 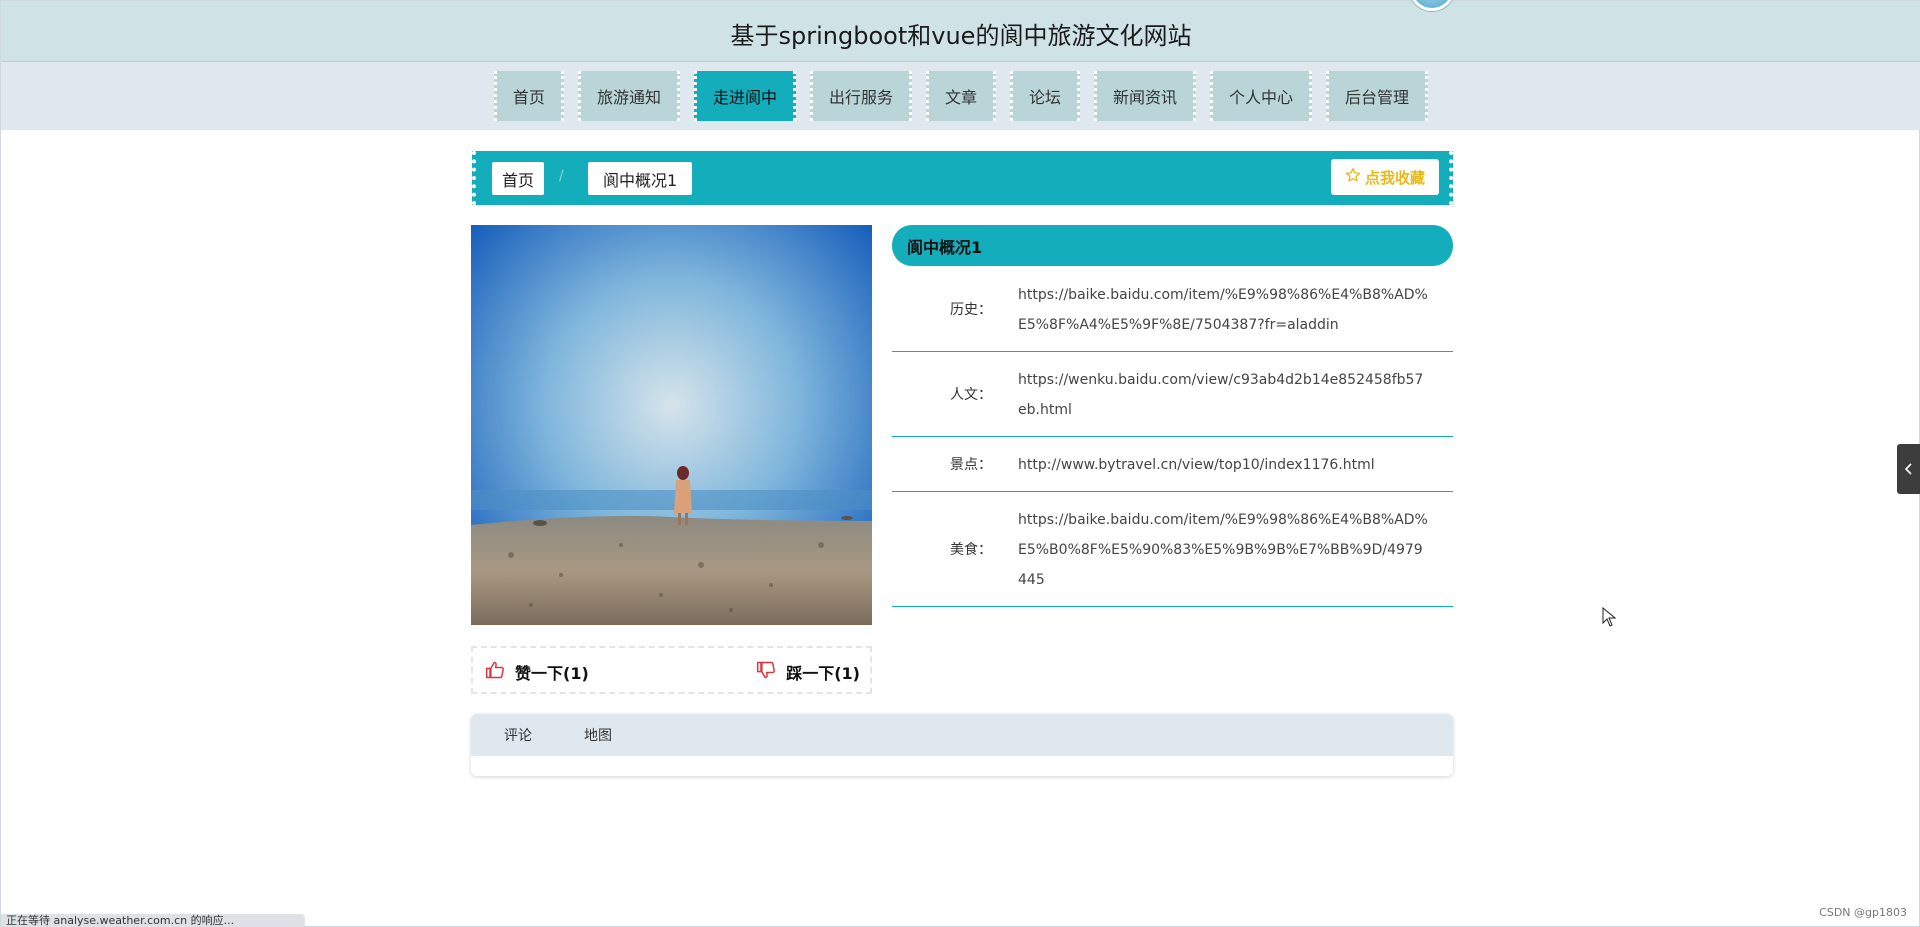 What do you see at coordinates (528, 96) in the screenshot?
I see `nav-item-home: 首页` at bounding box center [528, 96].